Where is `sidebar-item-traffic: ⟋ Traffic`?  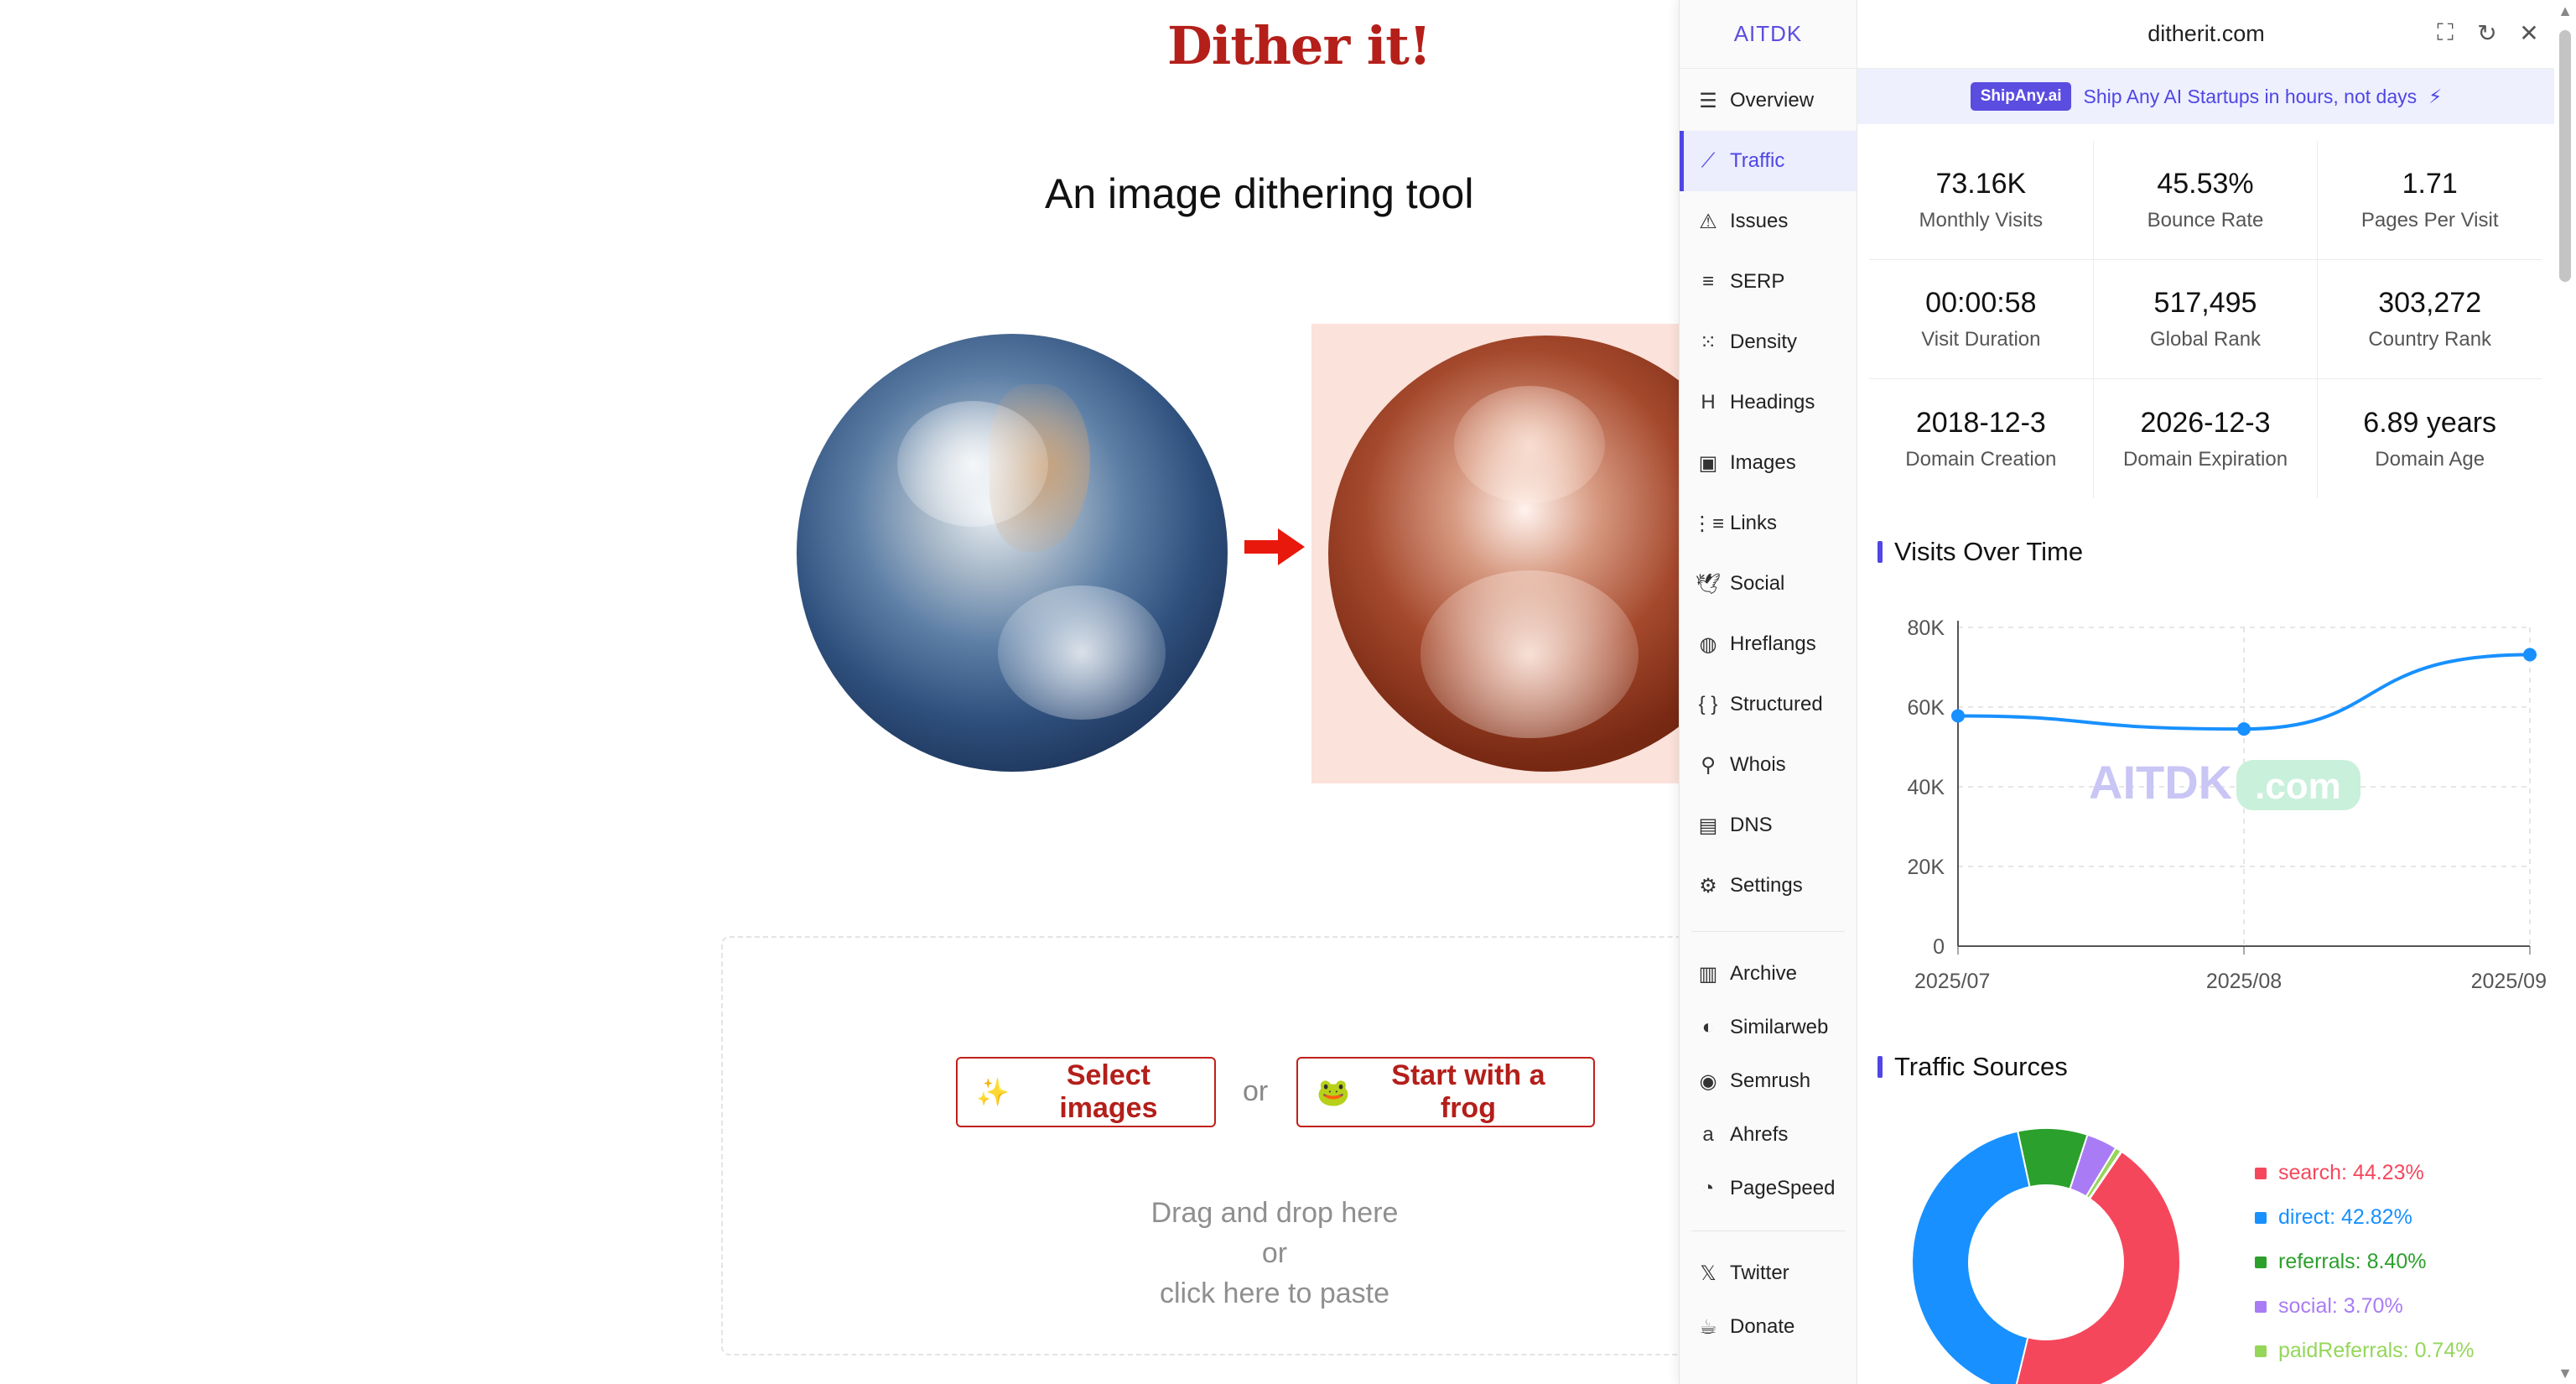
sidebar-item-traffic: ⟋ Traffic is located at coordinates (1768, 161).